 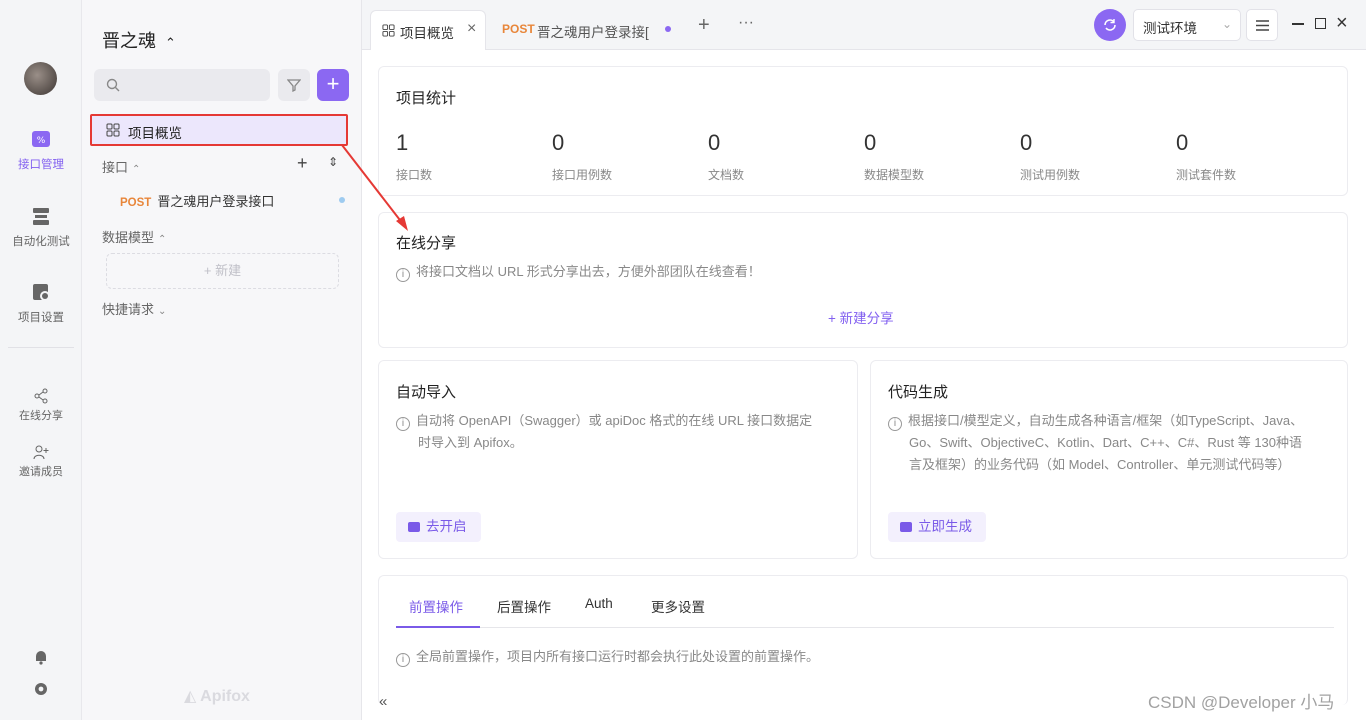 I want to click on menu-button, so click(x=1262, y=25).